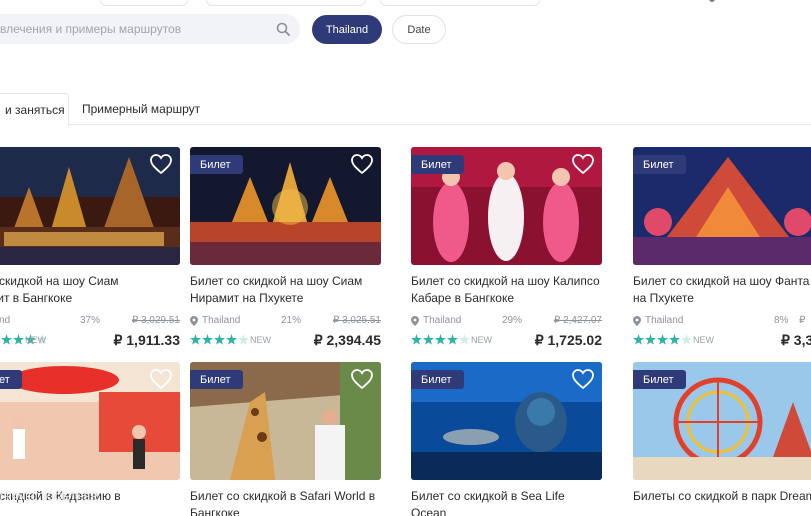 The image size is (811, 516). I want to click on tour-price: ₽ 2,394.45, so click(347, 340).